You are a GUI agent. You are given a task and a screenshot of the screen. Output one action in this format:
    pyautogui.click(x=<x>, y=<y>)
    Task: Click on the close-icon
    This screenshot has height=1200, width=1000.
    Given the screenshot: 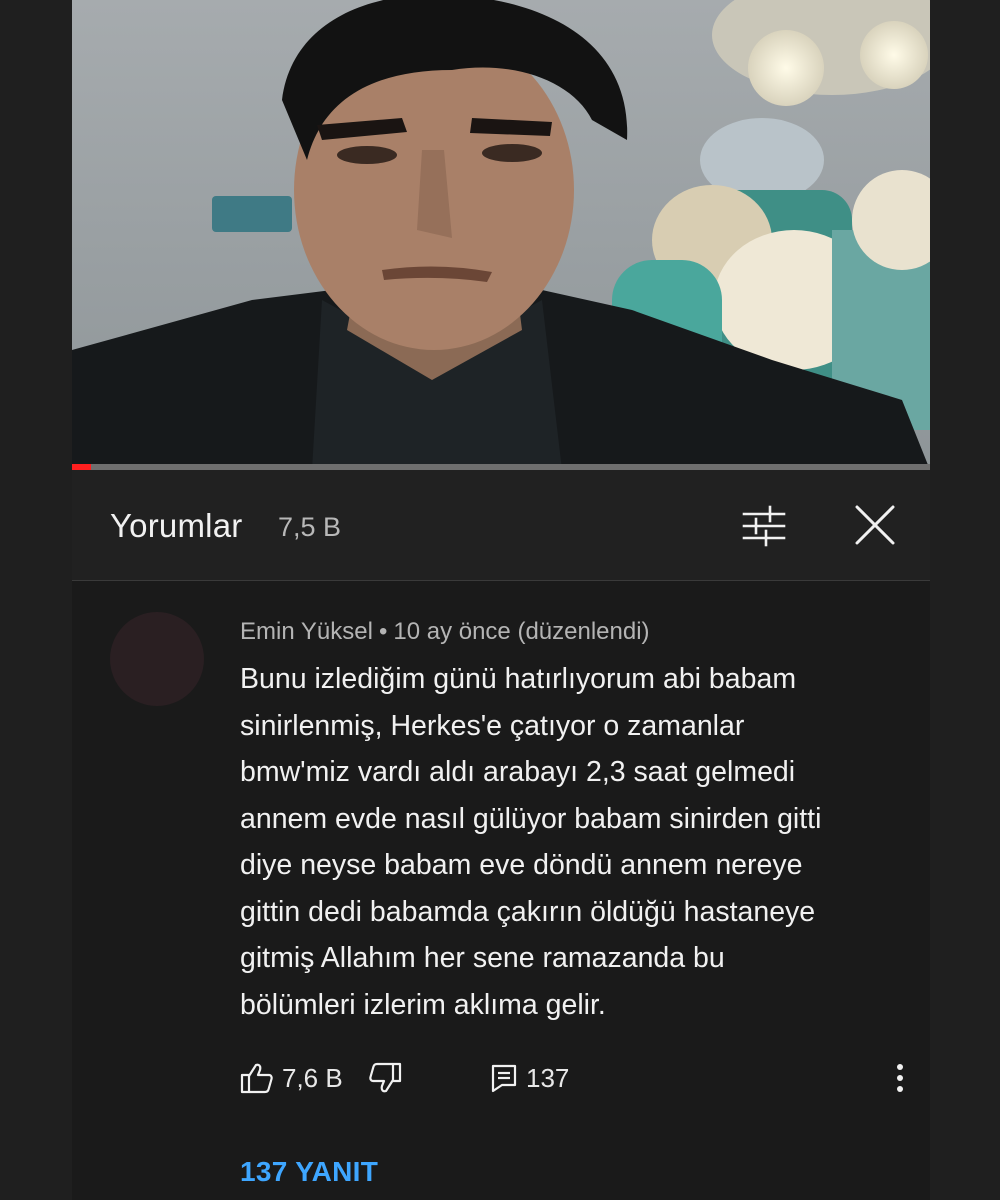 What is the action you would take?
    pyautogui.click(x=875, y=525)
    